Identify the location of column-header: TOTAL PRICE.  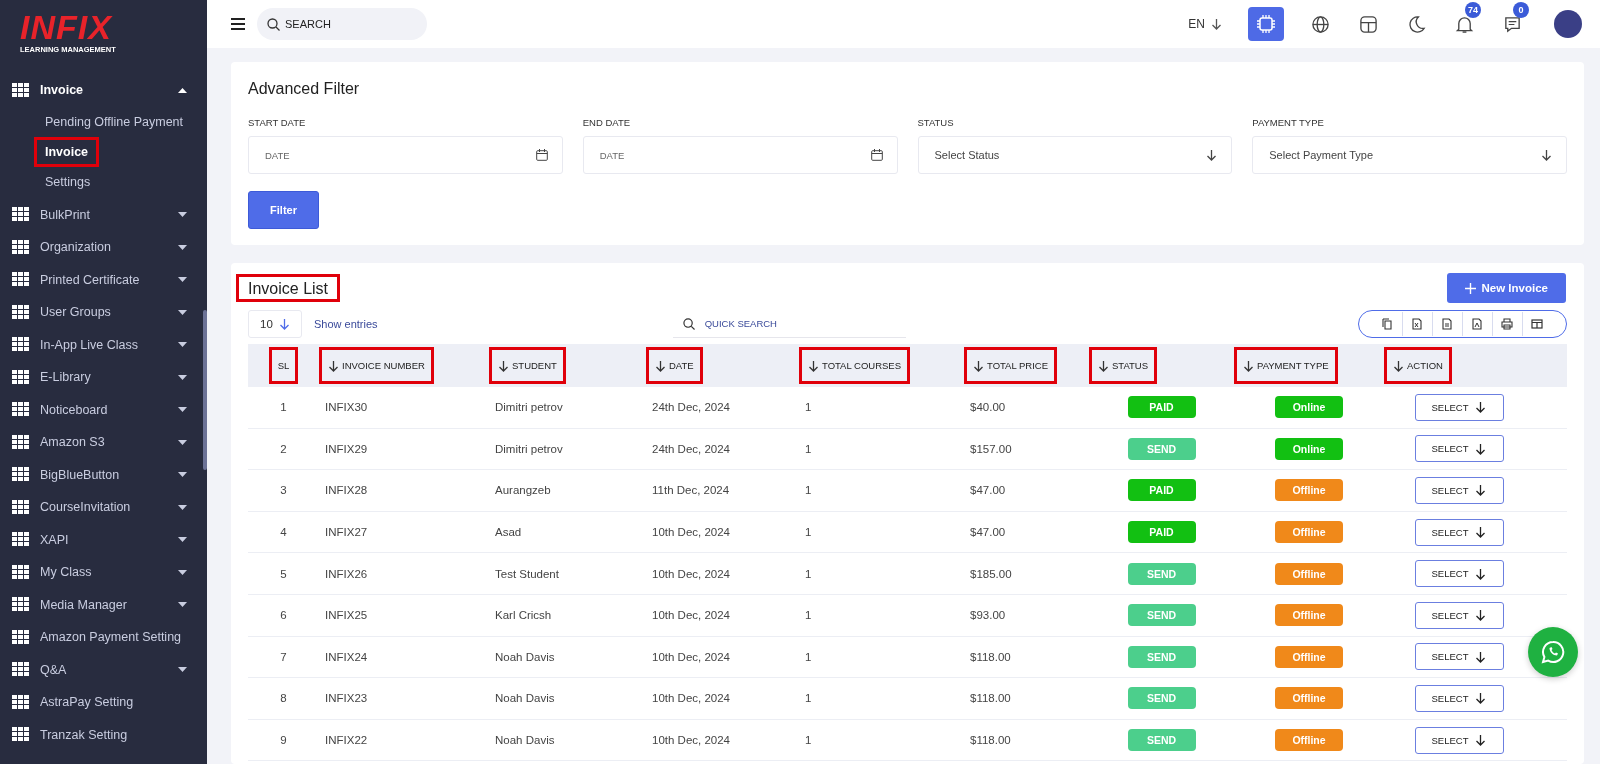
(1011, 365).